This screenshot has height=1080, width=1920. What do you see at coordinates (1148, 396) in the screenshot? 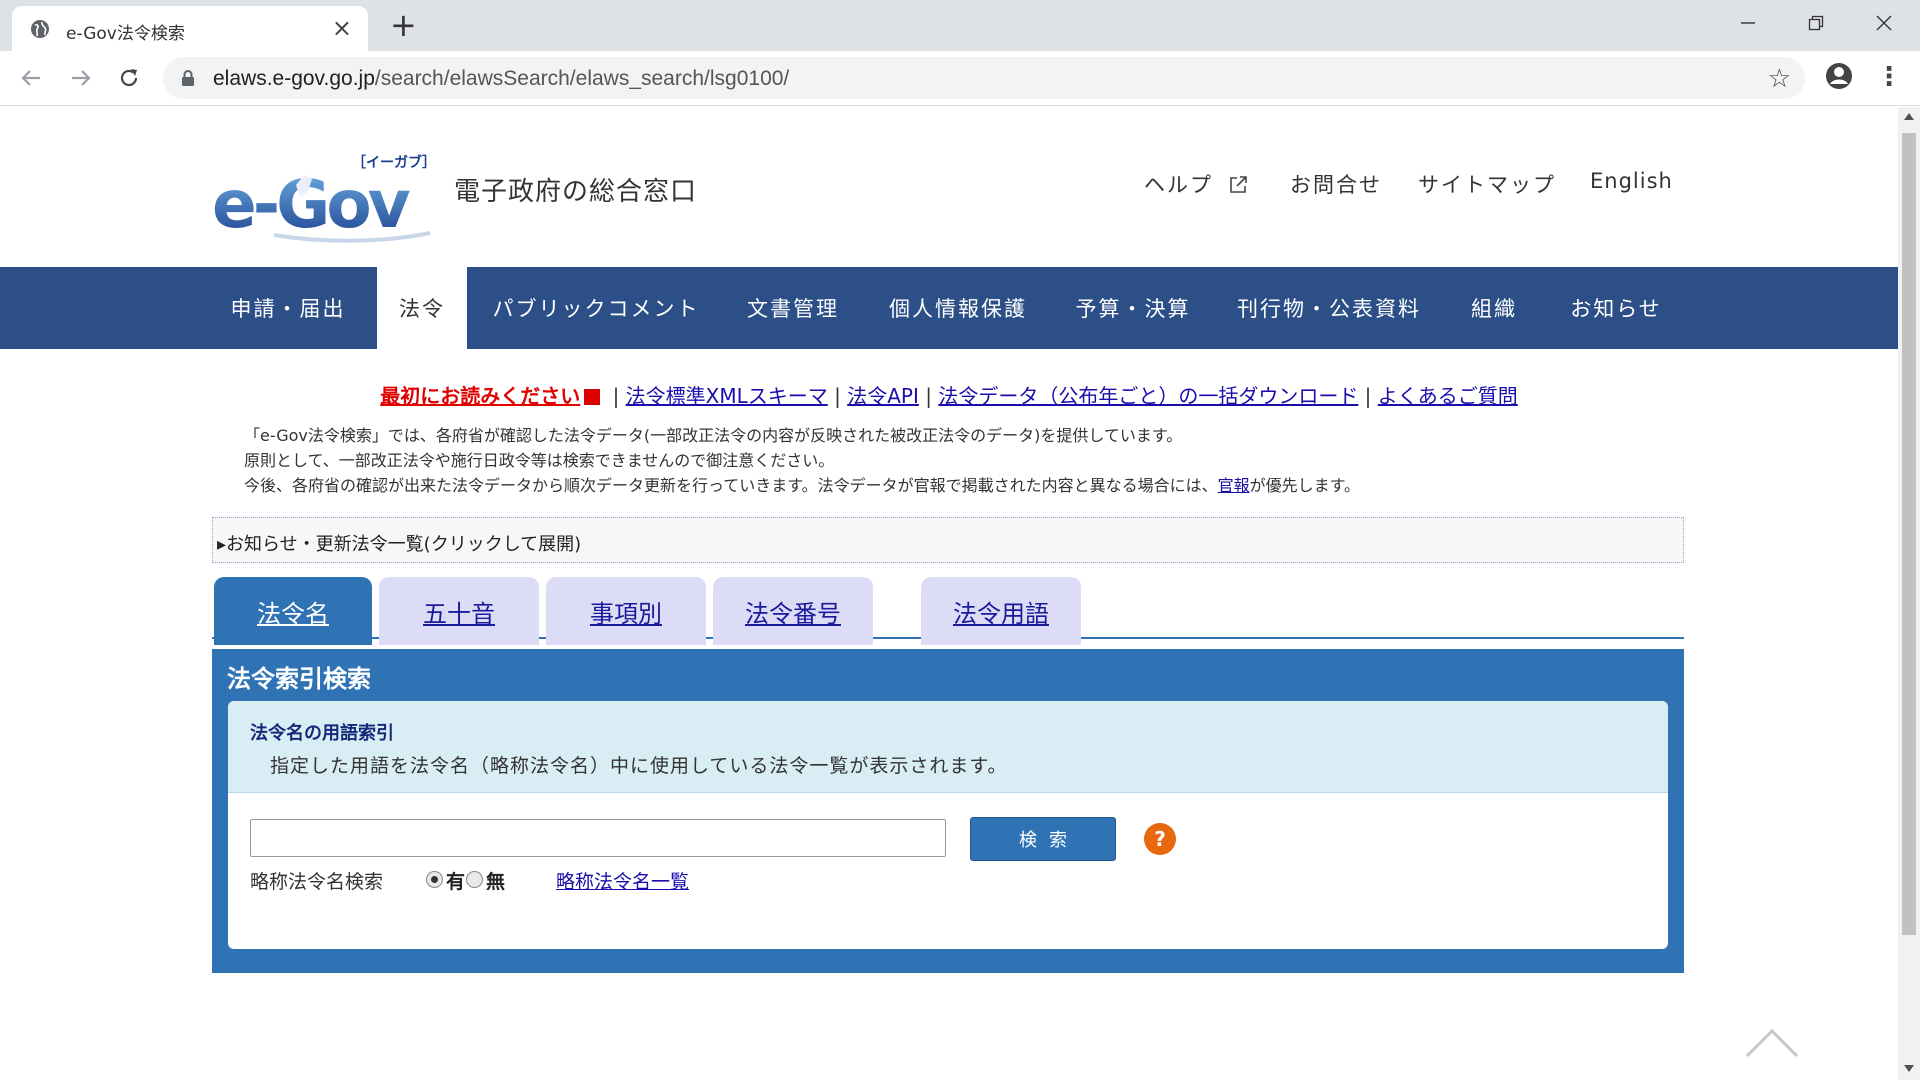
I see `bulk-download-link: 法令データ（公布年ごと）の一括ダウンロード` at bounding box center [1148, 396].